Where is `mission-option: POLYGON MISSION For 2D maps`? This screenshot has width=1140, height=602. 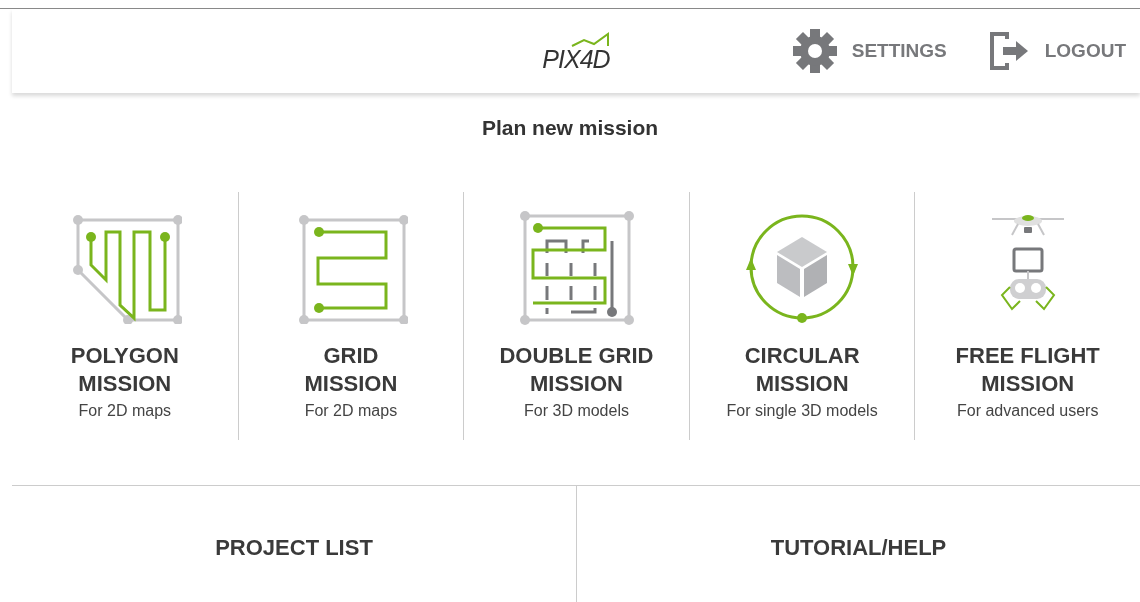
mission-option: POLYGON MISSION For 2D maps is located at coordinates (125, 316).